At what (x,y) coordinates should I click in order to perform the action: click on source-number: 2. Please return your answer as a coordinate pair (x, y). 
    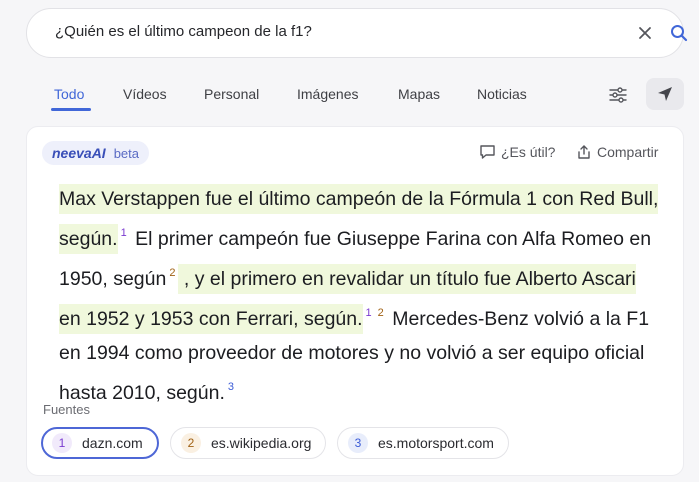
    Looking at the image, I should click on (191, 443).